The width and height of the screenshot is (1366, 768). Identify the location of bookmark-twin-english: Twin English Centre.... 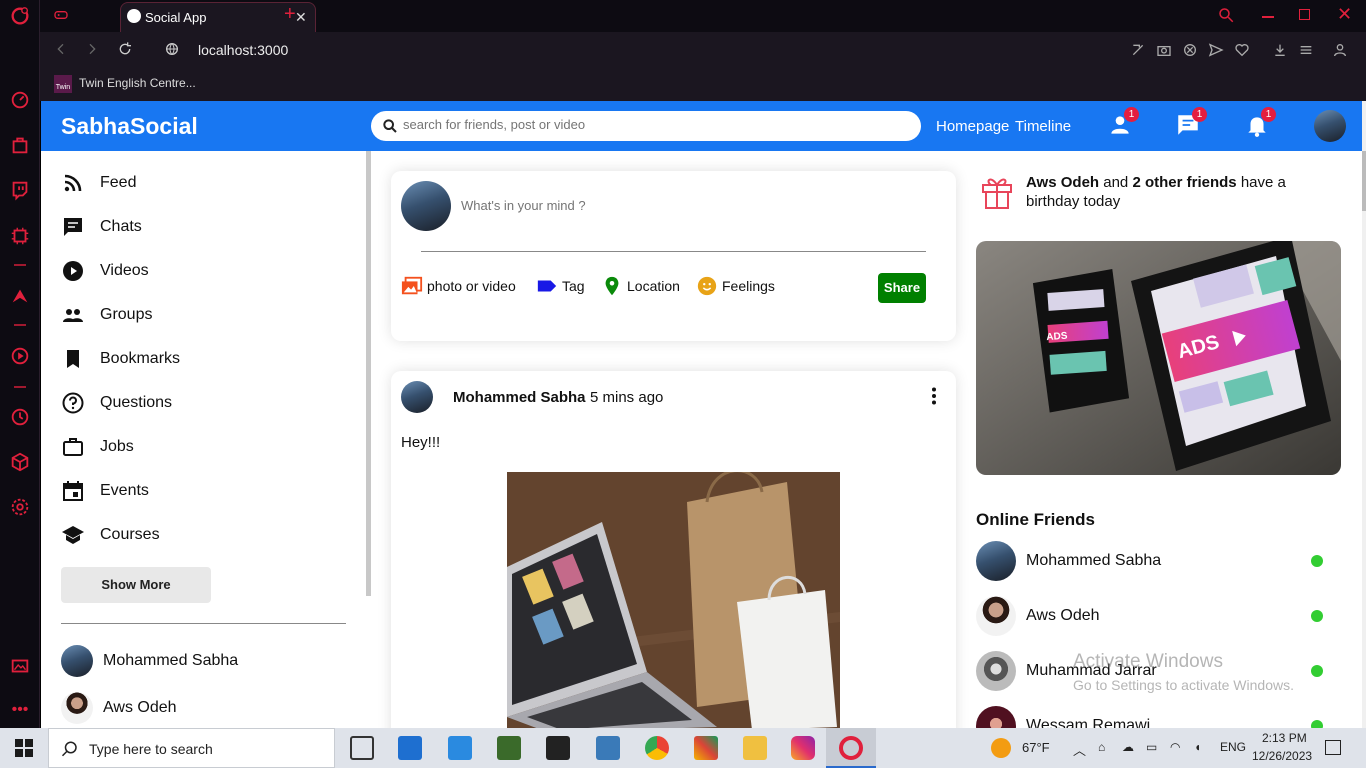
(137, 83).